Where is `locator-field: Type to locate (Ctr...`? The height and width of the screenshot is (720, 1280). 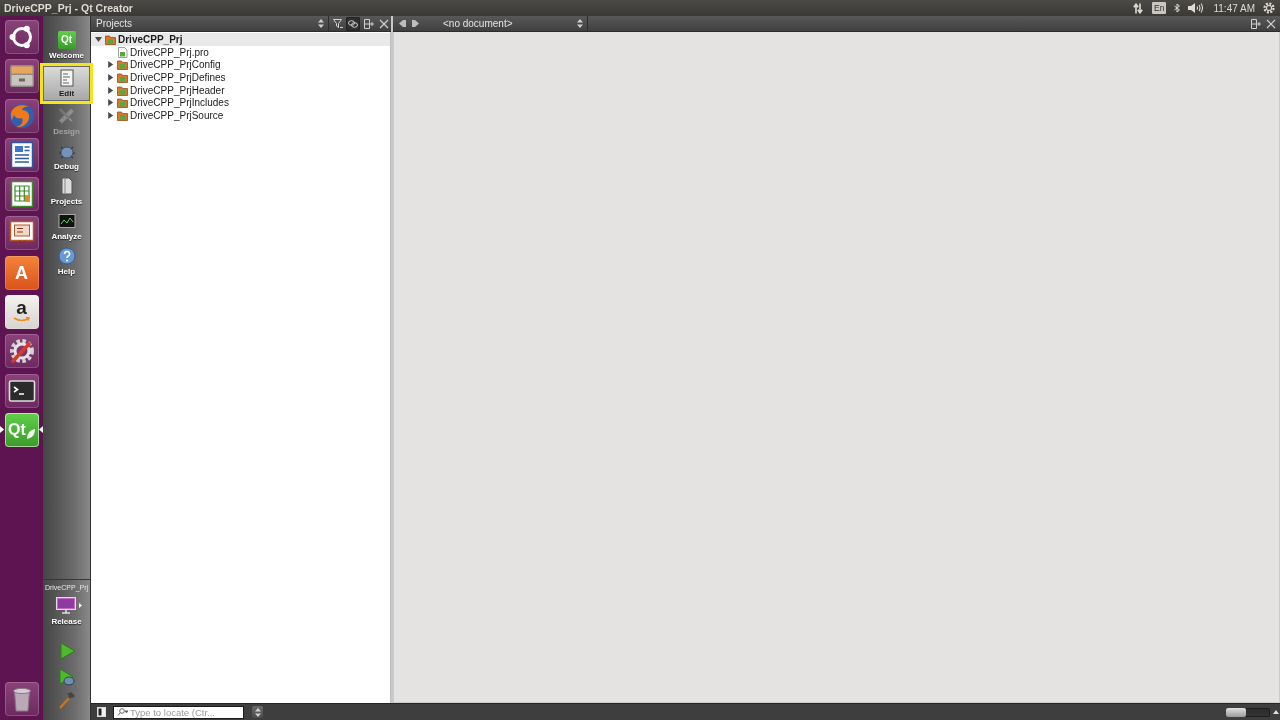 locator-field: Type to locate (Ctr... is located at coordinates (178, 712).